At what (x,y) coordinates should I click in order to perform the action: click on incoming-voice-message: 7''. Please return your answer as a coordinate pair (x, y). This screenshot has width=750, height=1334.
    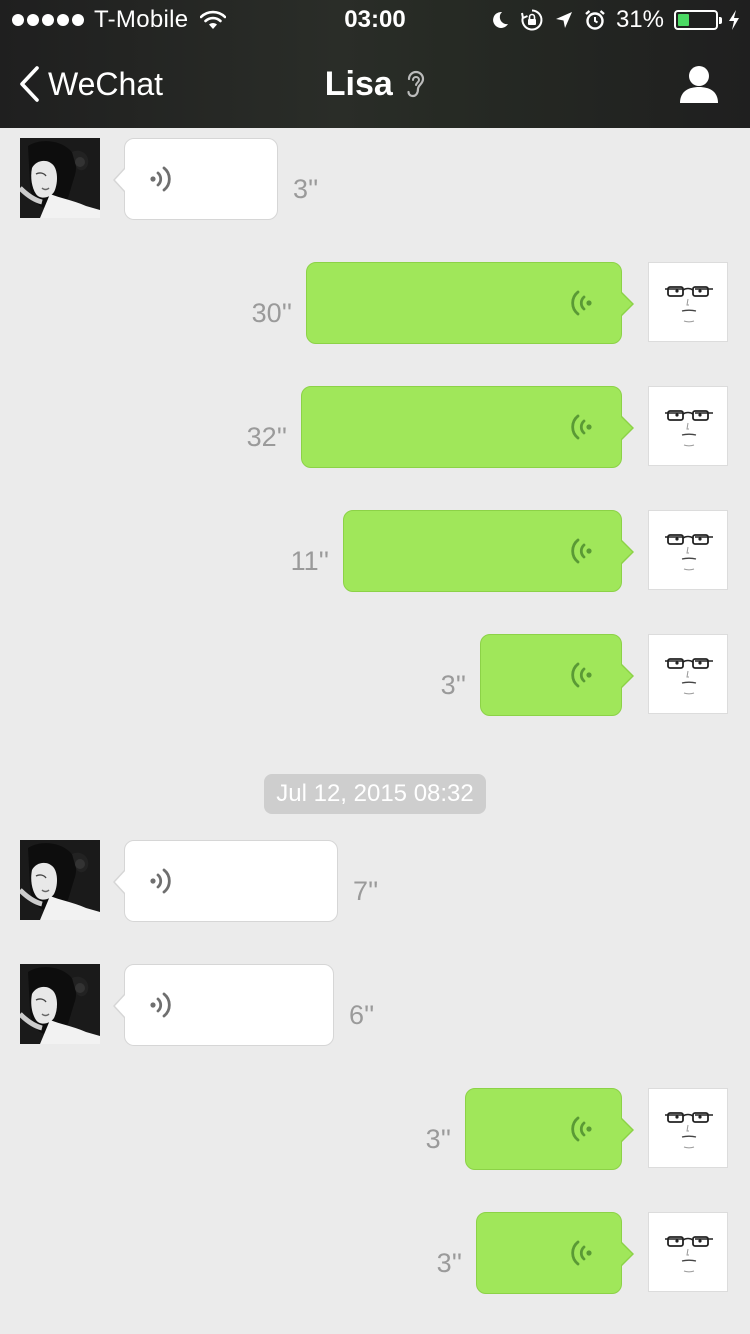
    Looking at the image, I should click on (375, 876).